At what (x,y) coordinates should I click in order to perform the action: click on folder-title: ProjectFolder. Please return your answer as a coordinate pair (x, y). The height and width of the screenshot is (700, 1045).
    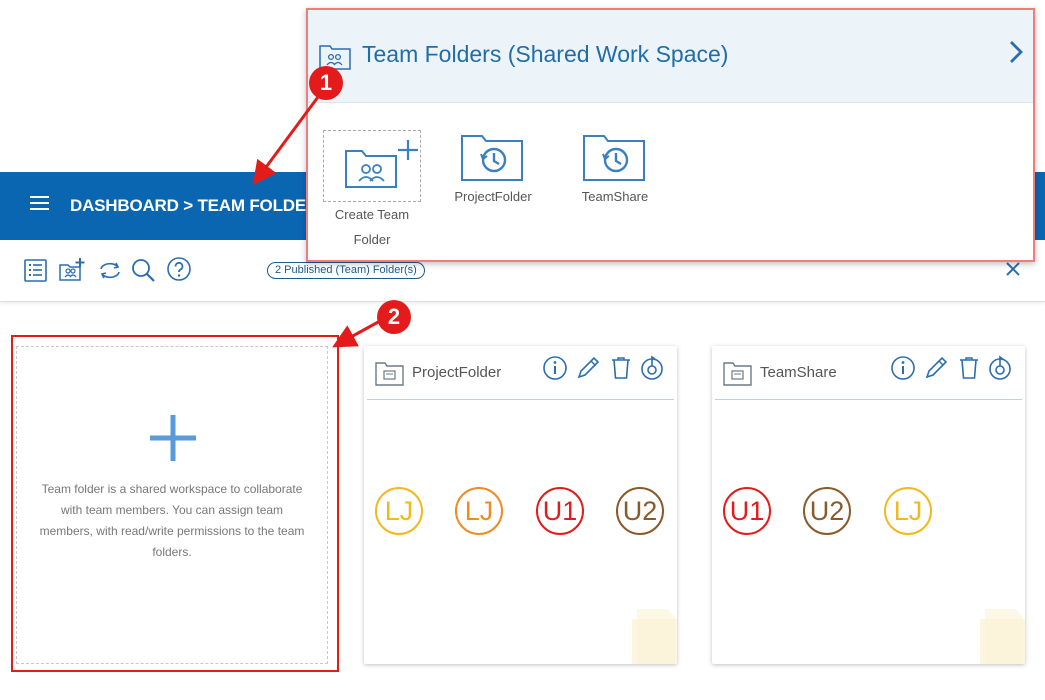
    Looking at the image, I should click on (457, 372).